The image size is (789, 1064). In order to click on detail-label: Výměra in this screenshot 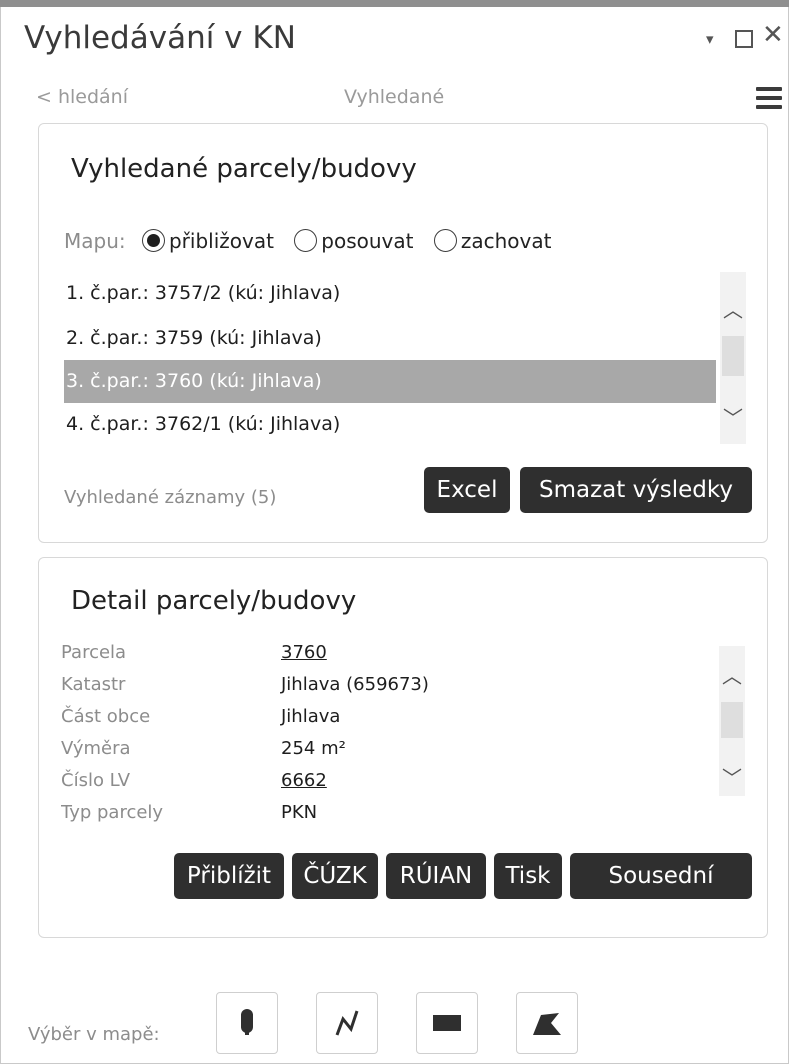, I will do `click(96, 748)`.